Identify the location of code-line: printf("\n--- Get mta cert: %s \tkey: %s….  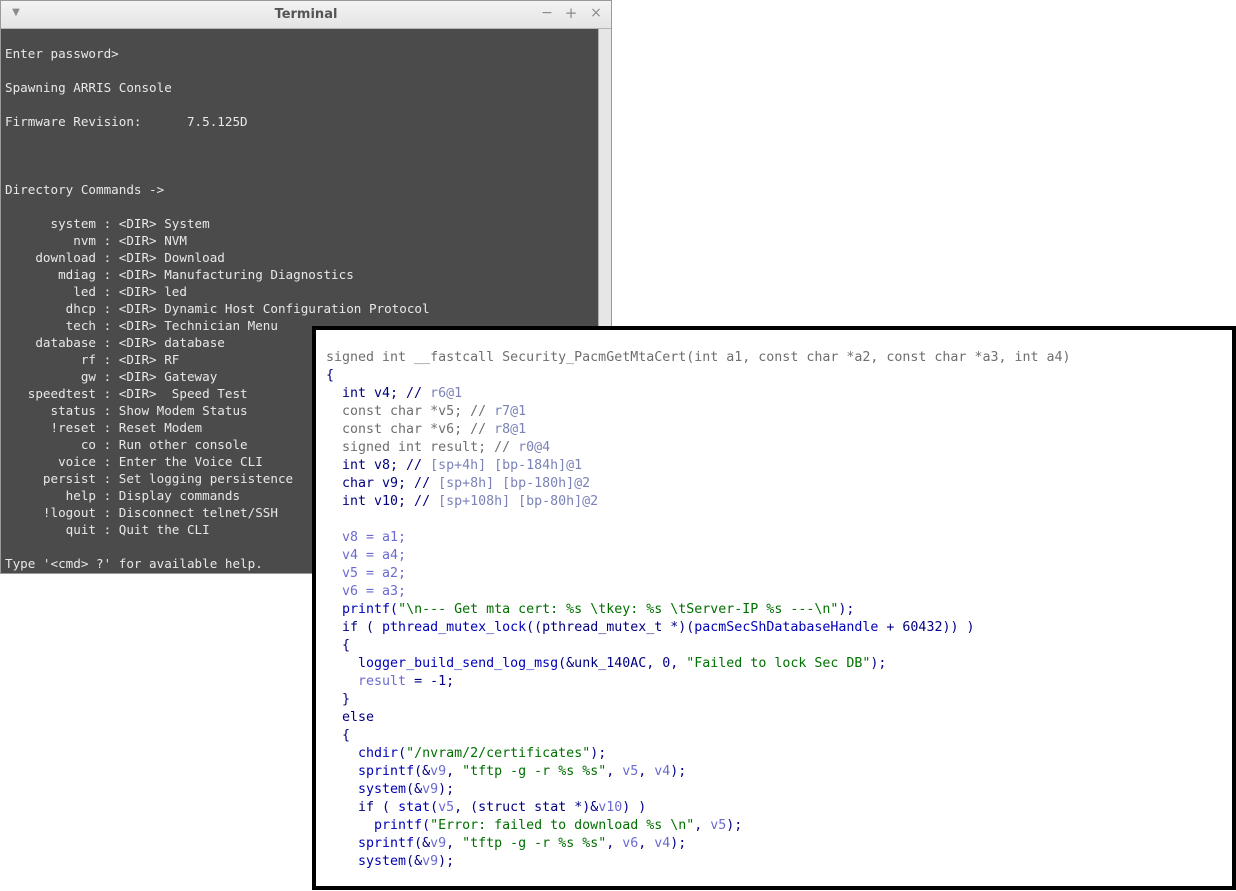
(590, 610).